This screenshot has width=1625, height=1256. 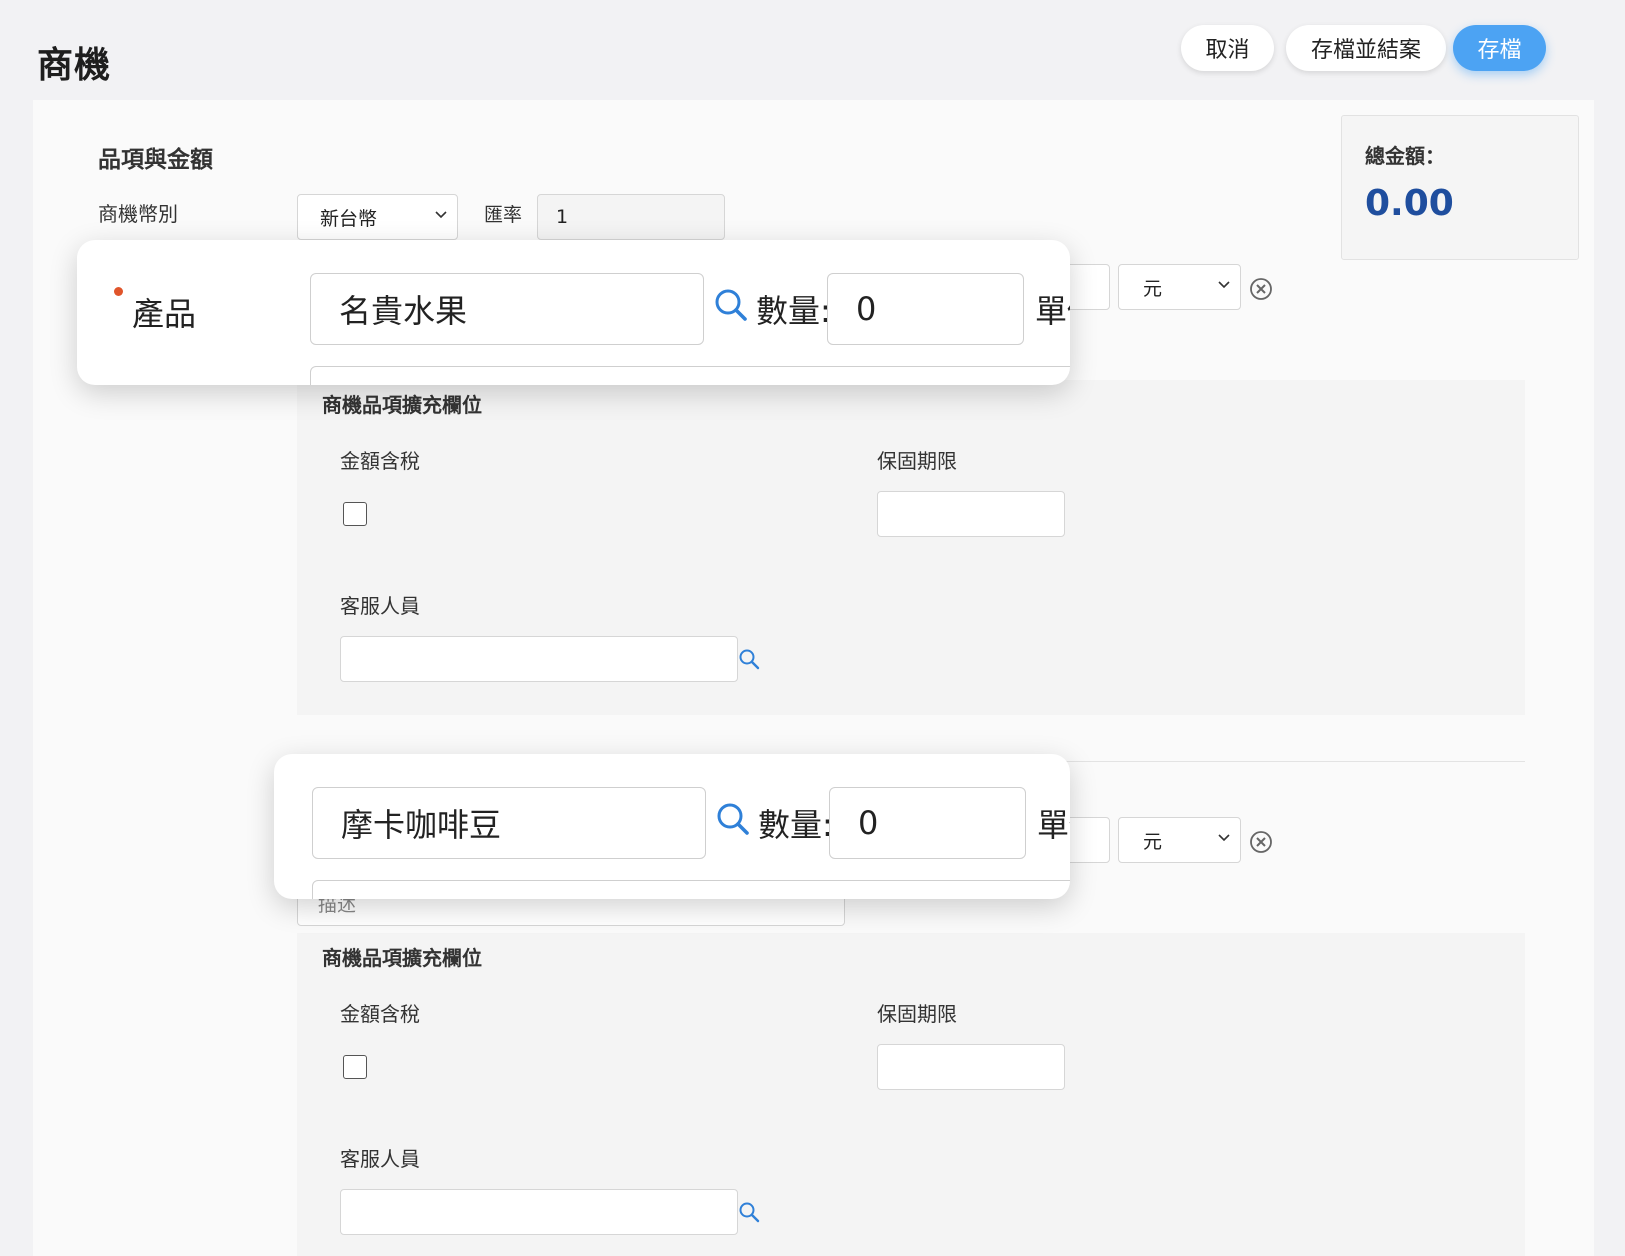 I want to click on section-title: 品項與金額, so click(x=155, y=160).